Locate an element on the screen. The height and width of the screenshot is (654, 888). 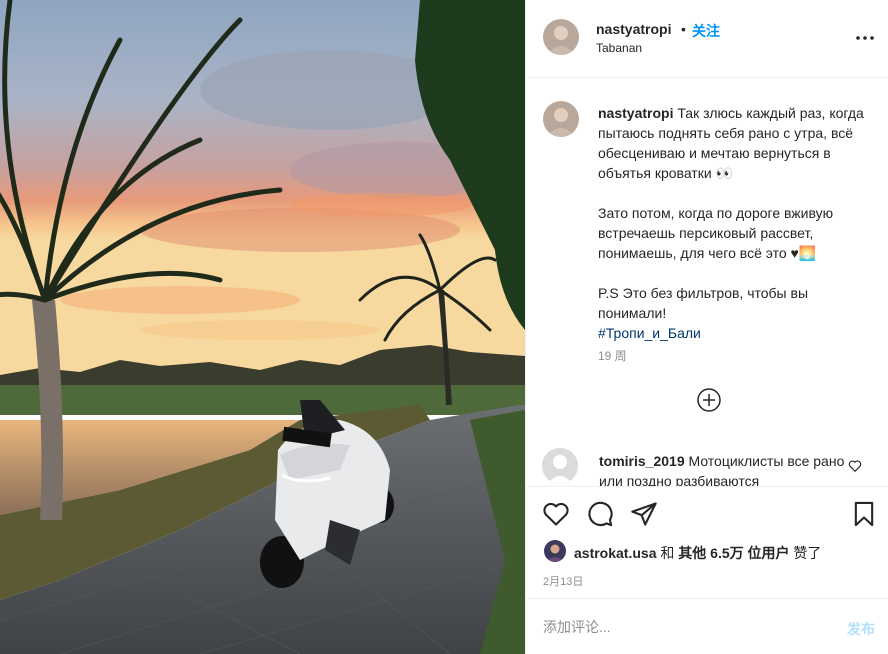
post-comment-button: 发布 is located at coordinates (861, 629).